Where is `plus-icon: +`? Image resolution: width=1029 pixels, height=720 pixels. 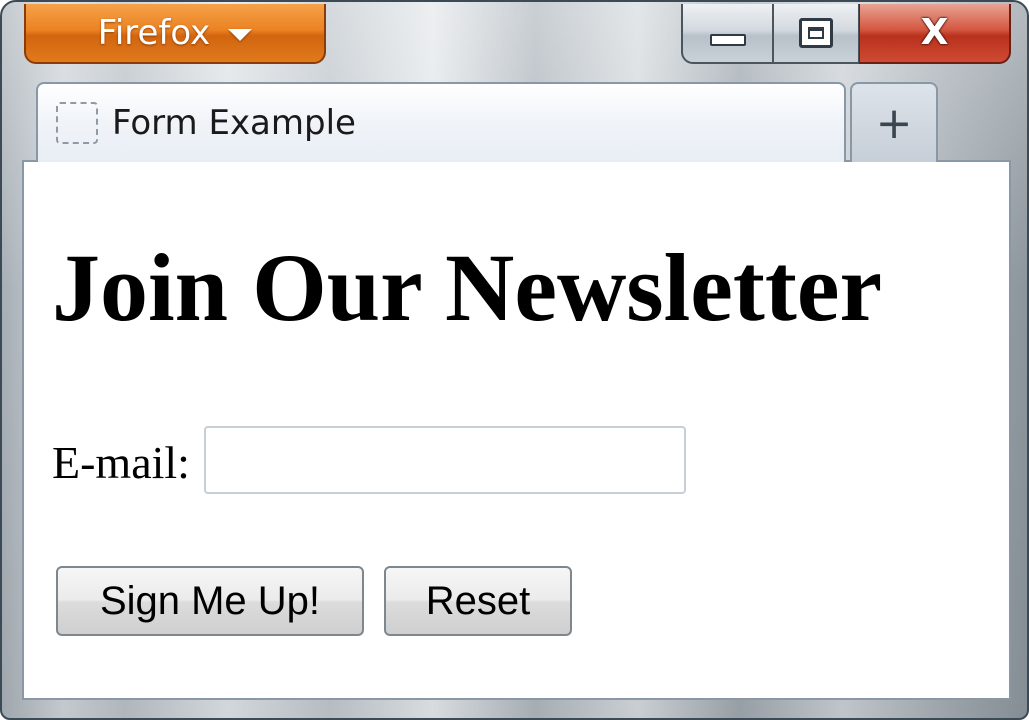
plus-icon: + is located at coordinates (894, 123).